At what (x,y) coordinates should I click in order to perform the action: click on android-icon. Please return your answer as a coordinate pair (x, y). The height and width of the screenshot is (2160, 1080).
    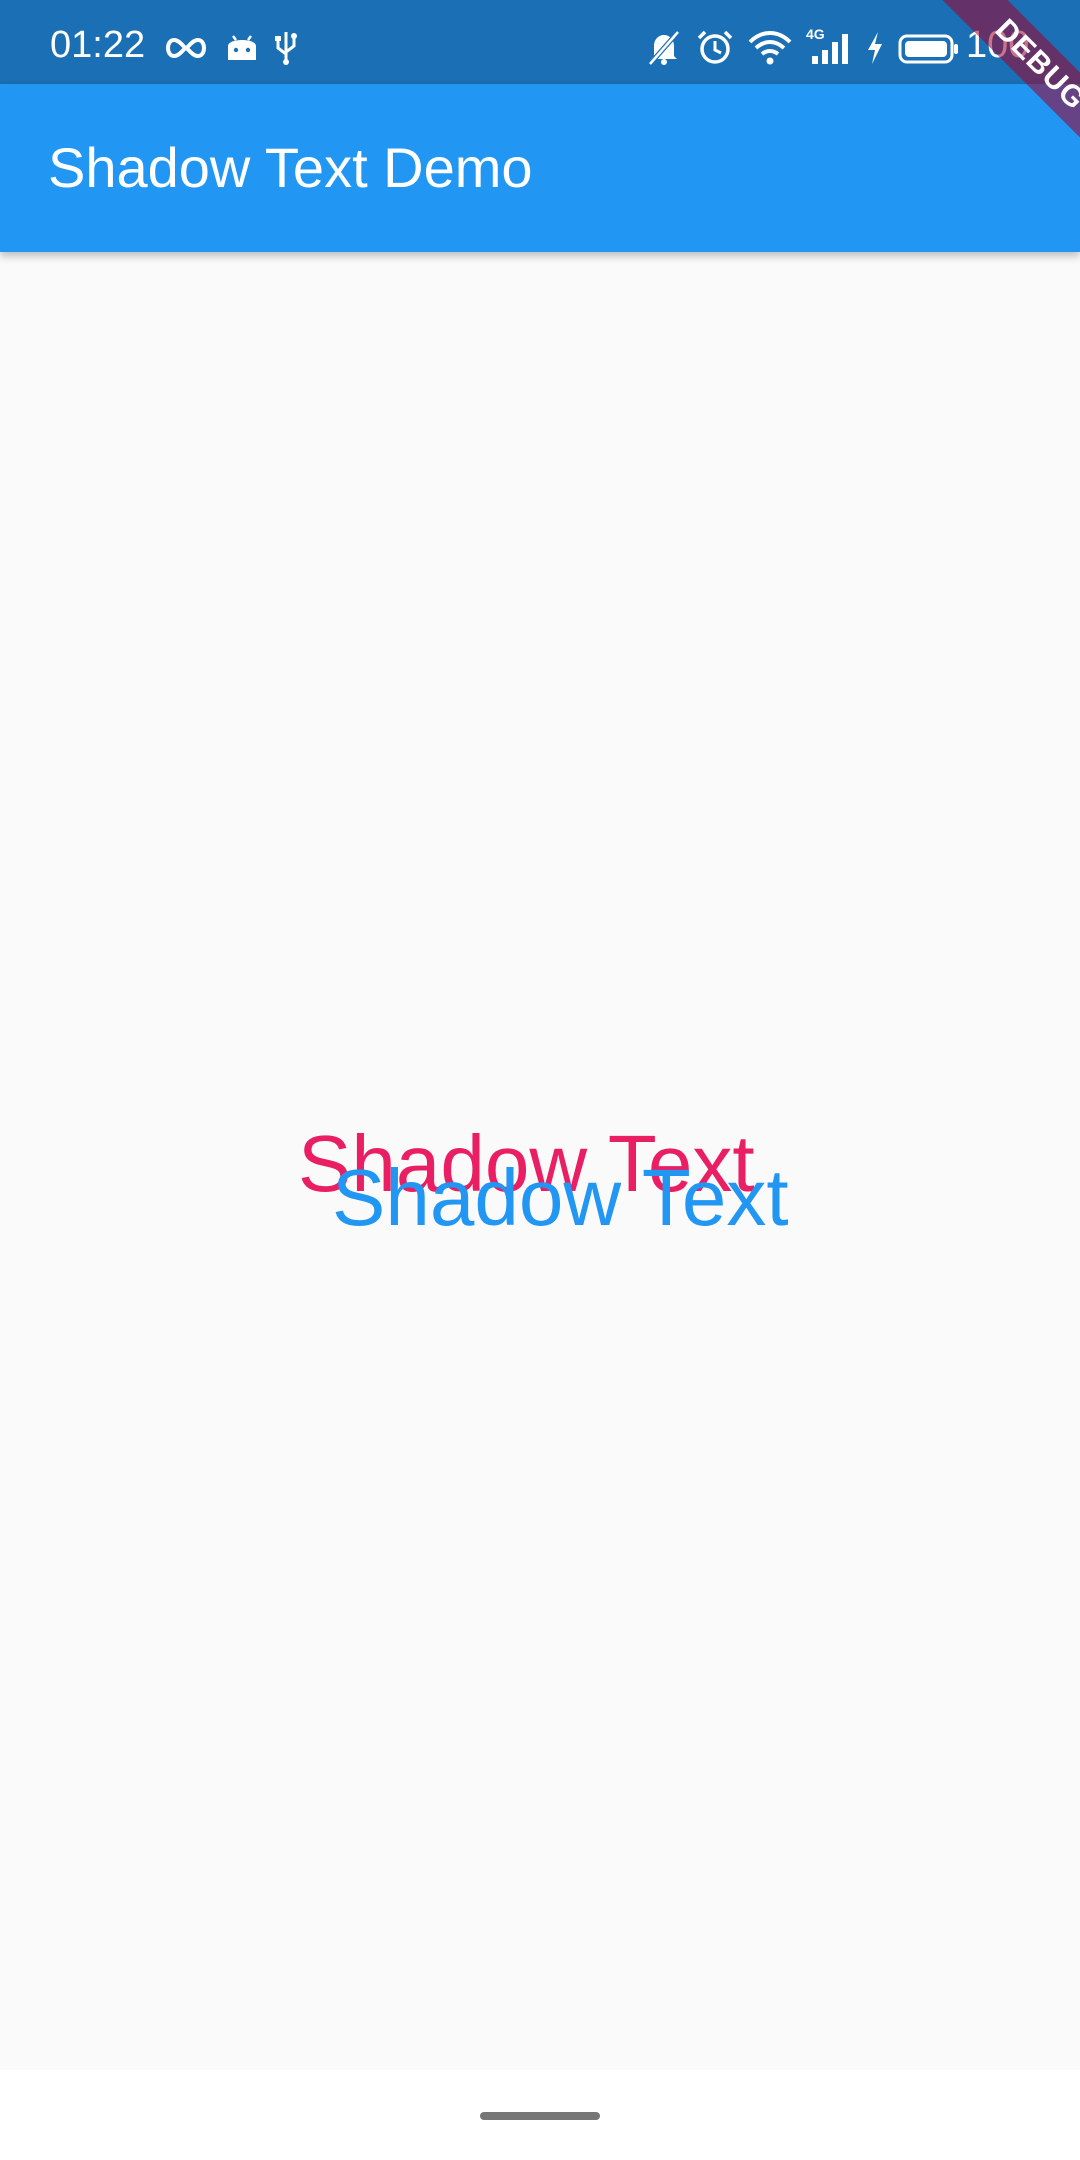
    Looking at the image, I should click on (242, 47).